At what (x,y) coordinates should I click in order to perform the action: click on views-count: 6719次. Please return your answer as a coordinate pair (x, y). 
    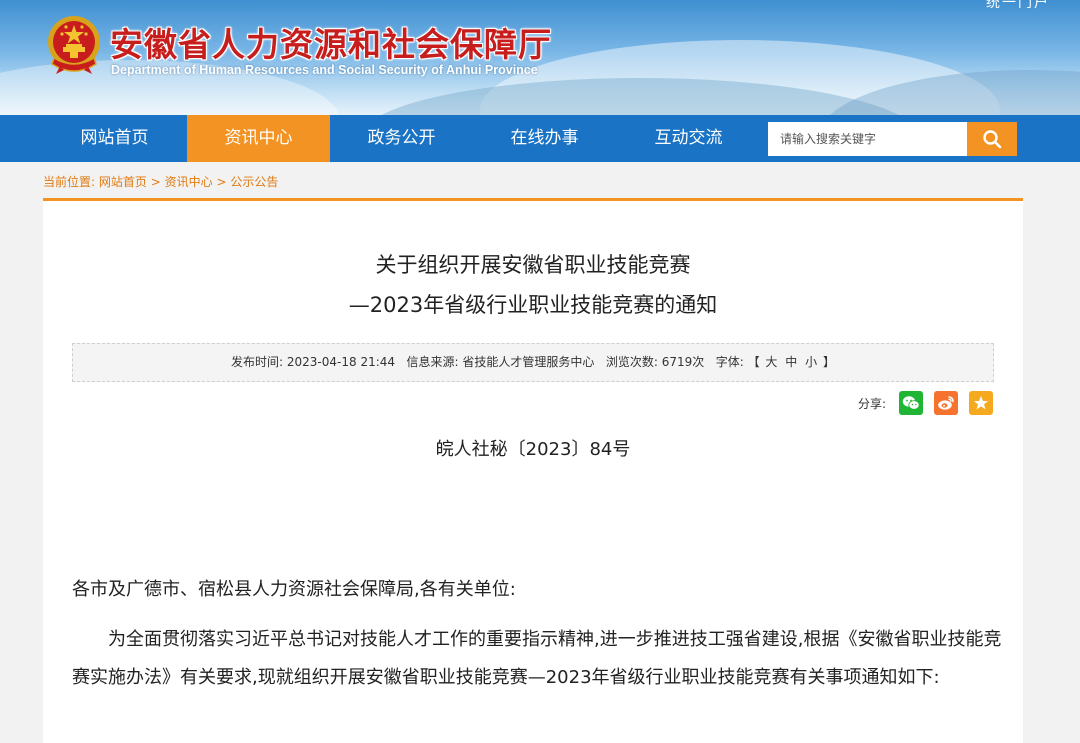
    Looking at the image, I should click on (683, 362).